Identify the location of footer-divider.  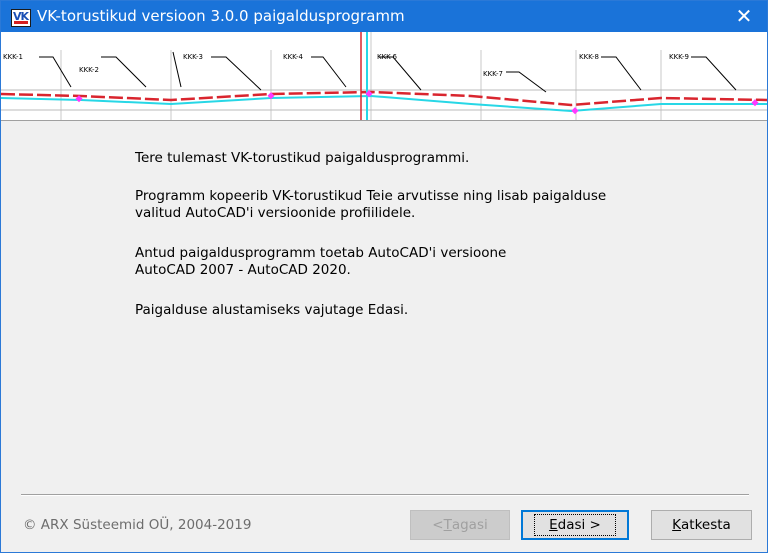
(385, 495).